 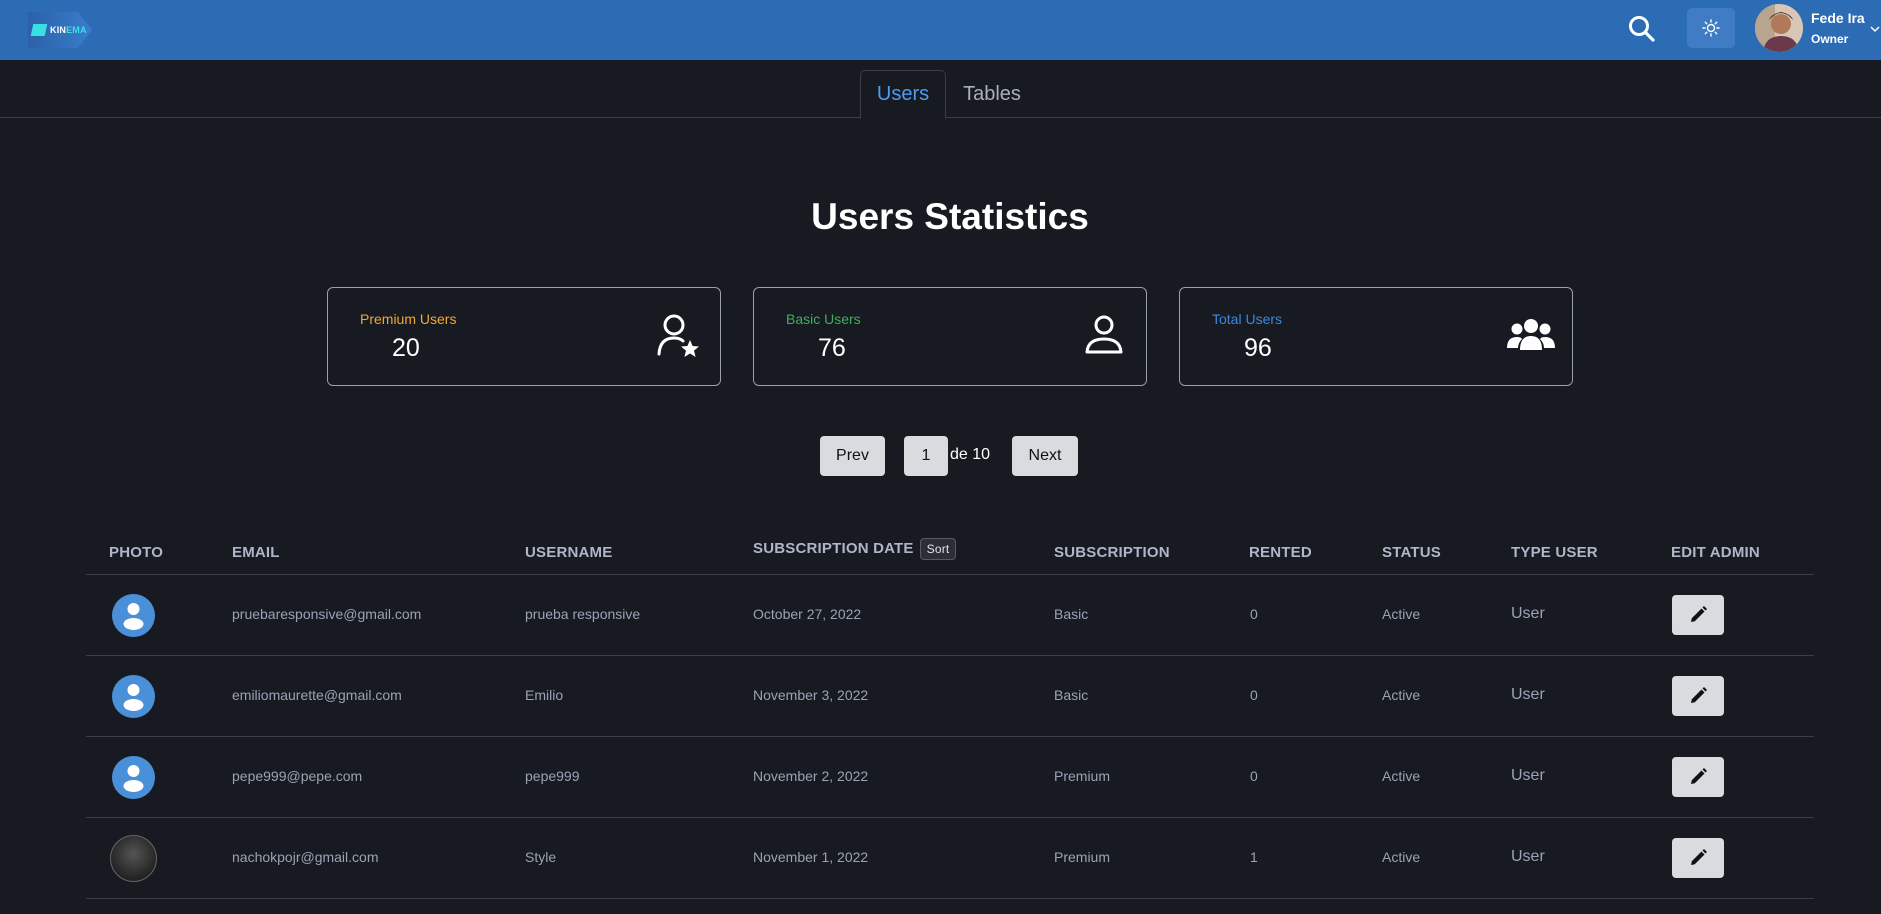 What do you see at coordinates (1258, 348) in the screenshot?
I see `total-users-value: 96` at bounding box center [1258, 348].